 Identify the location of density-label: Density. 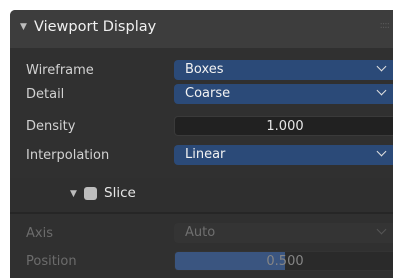
(51, 126).